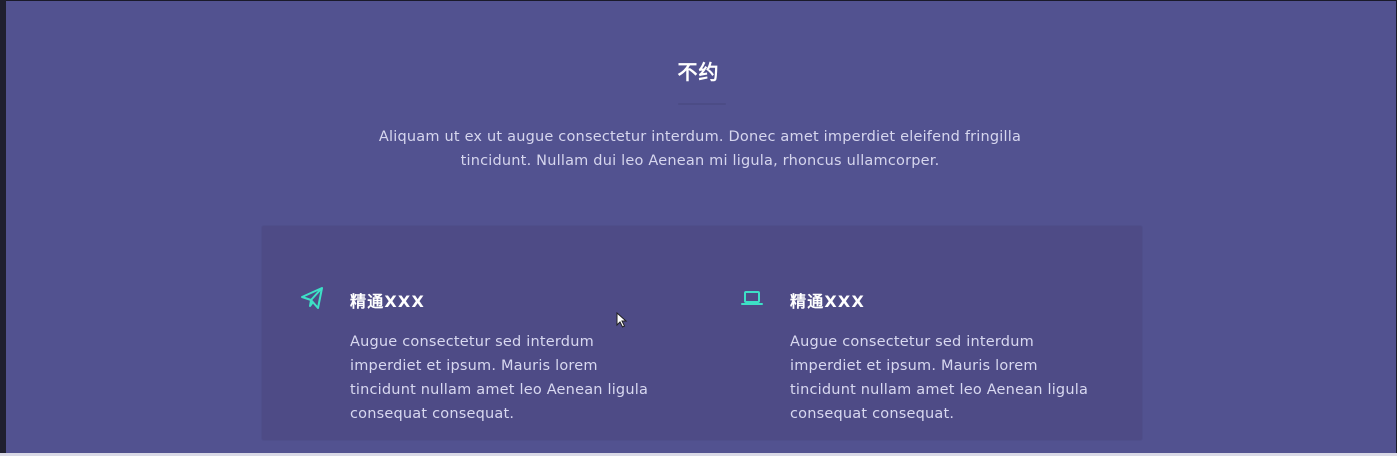 Image resolution: width=1397 pixels, height=456 pixels. What do you see at coordinates (622, 319) in the screenshot?
I see `mouse-cursor-icon` at bounding box center [622, 319].